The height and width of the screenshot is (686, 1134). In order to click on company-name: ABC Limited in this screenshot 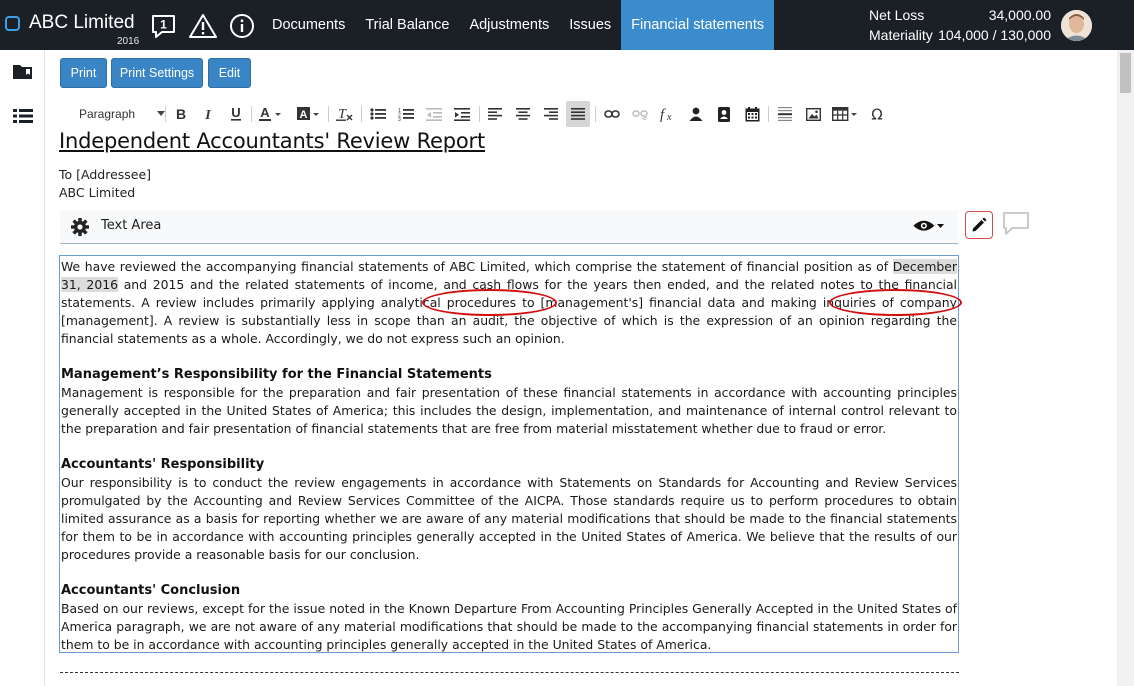, I will do `click(82, 23)`.